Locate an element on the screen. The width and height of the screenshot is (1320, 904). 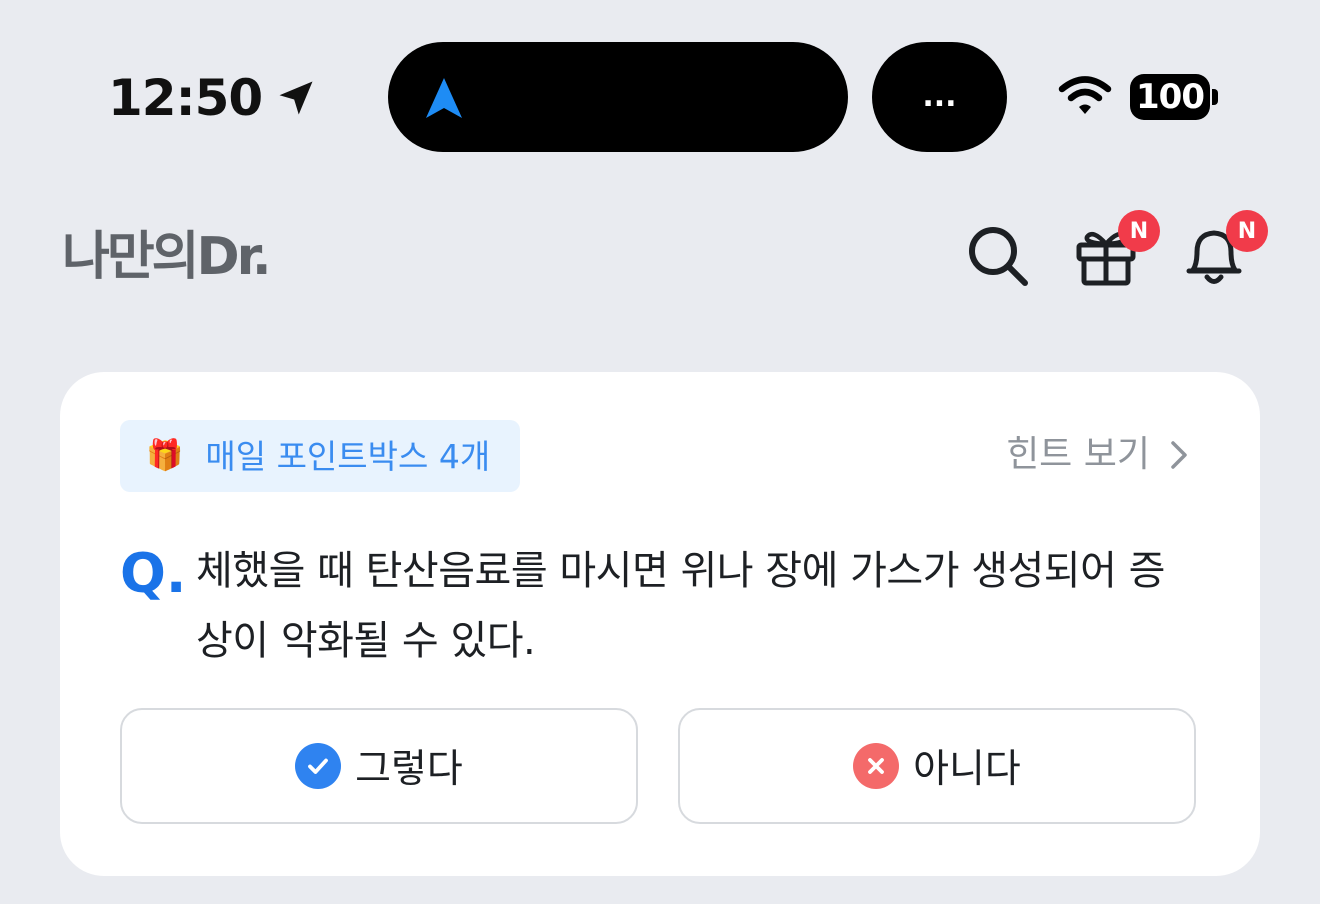
answer-no-label: 아니다 is located at coordinates (967, 769).